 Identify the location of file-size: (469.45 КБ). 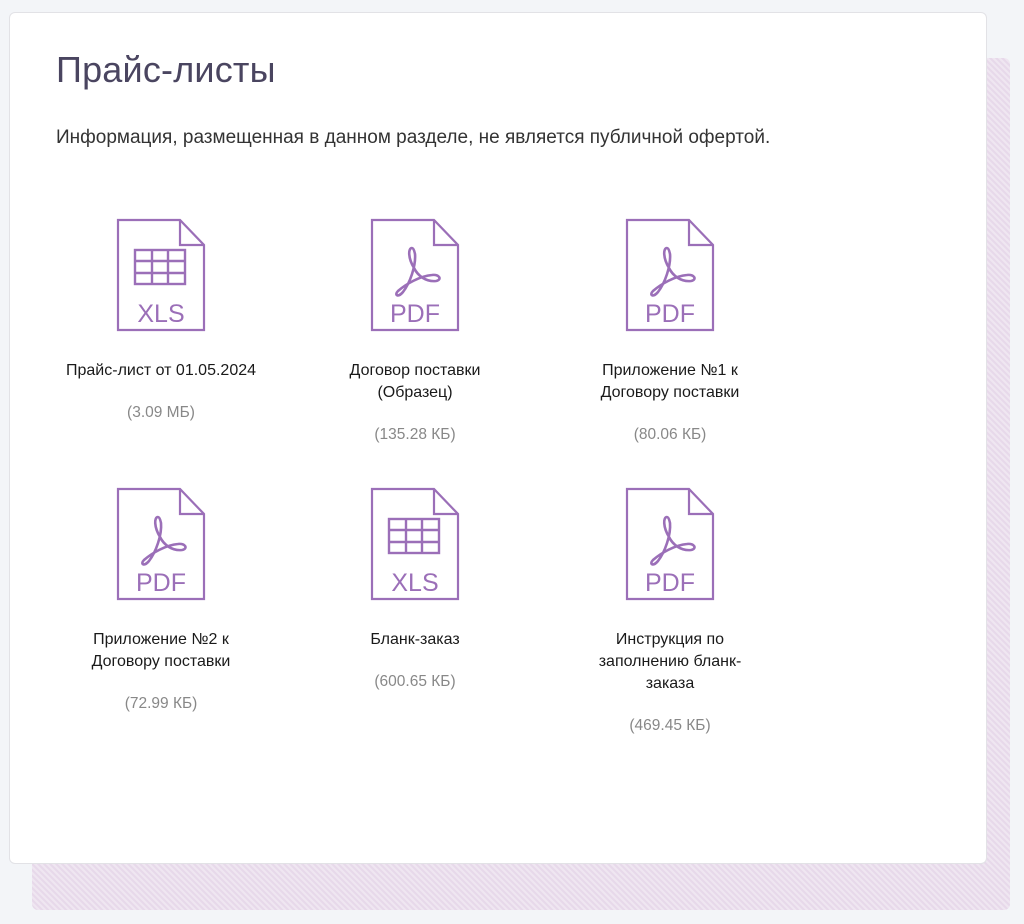
(670, 725).